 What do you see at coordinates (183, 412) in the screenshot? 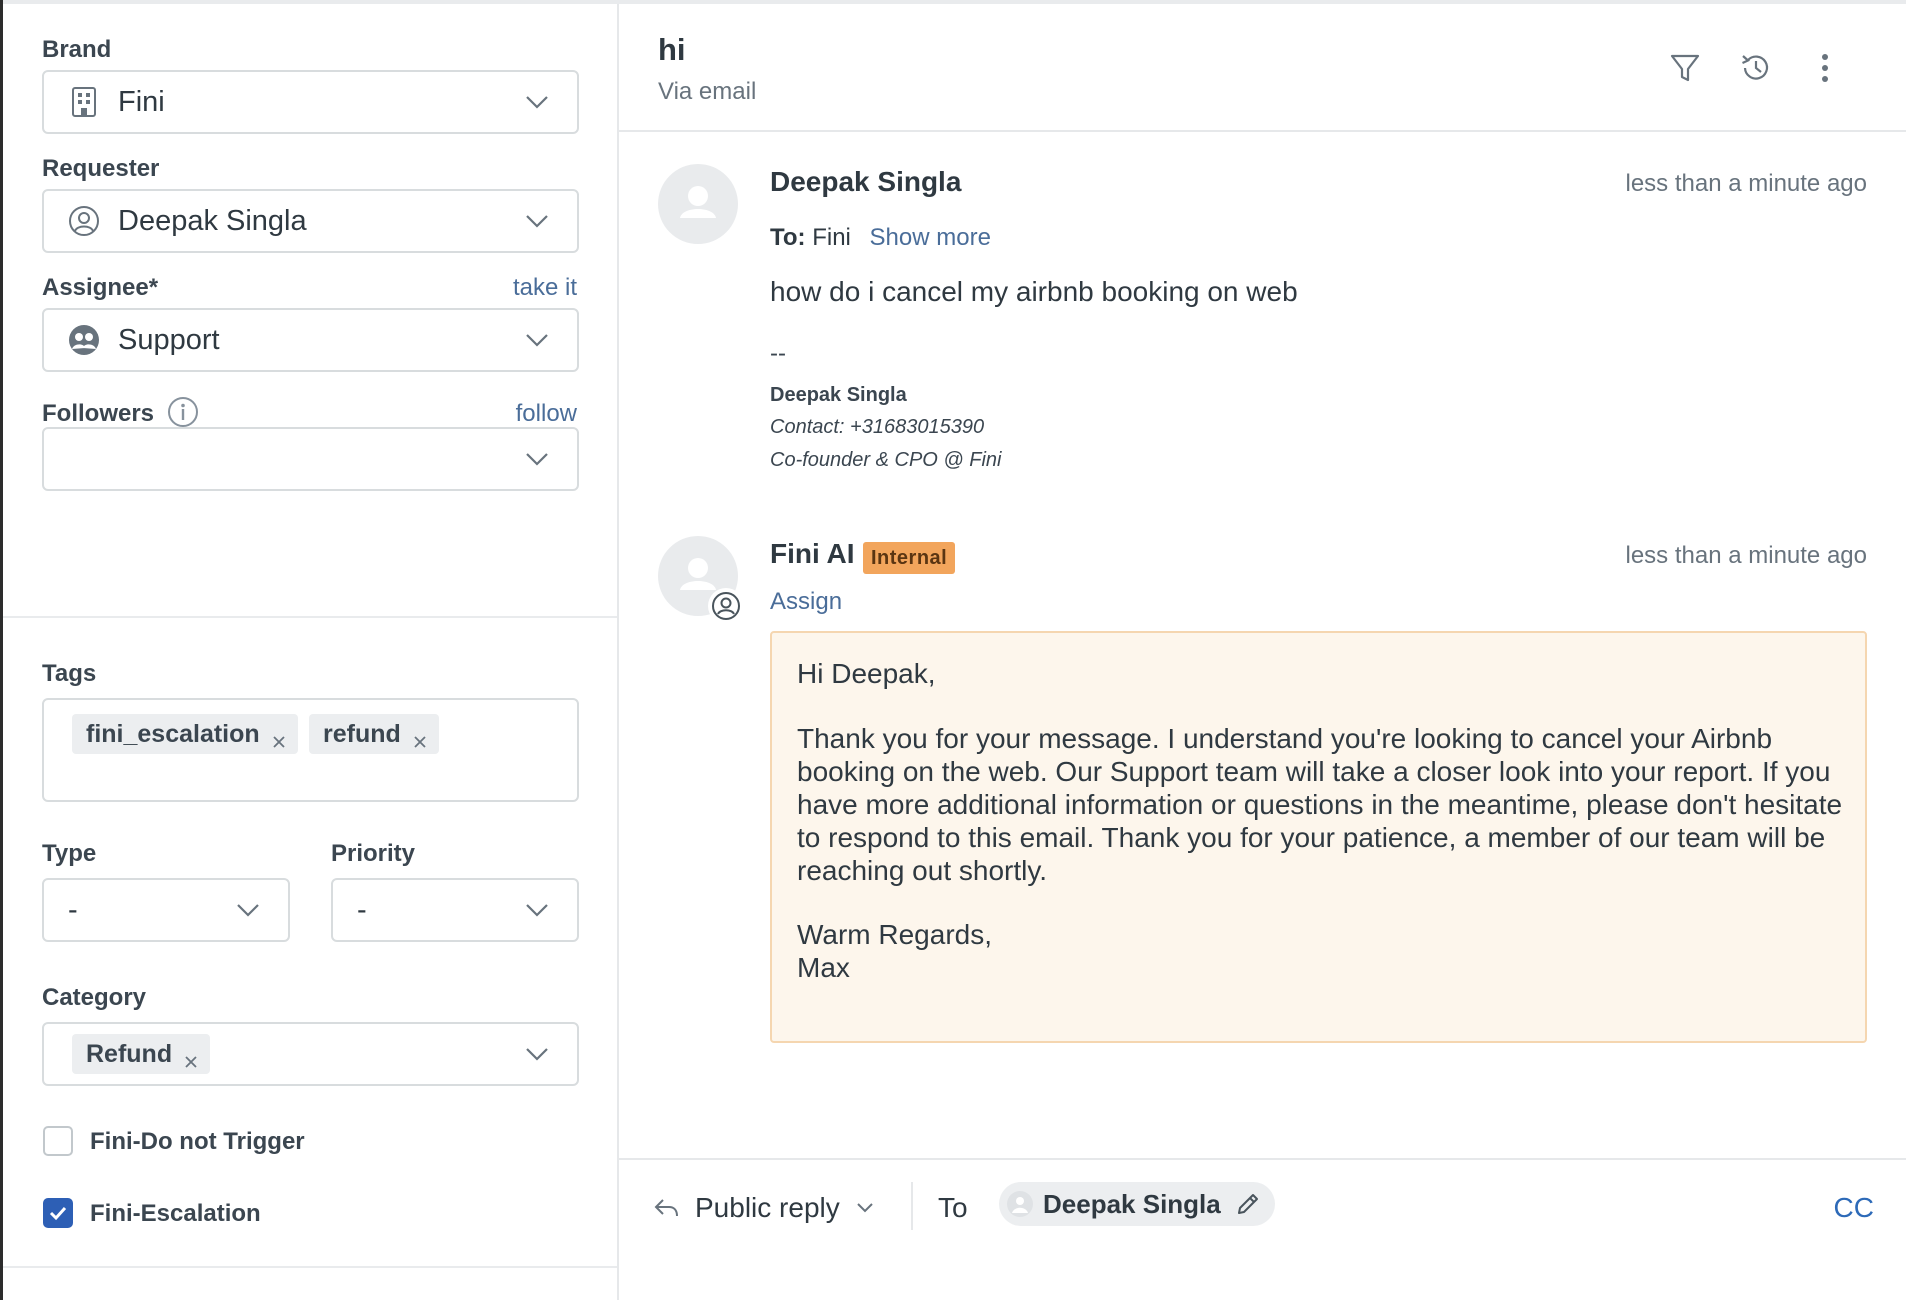
I see `info-icon` at bounding box center [183, 412].